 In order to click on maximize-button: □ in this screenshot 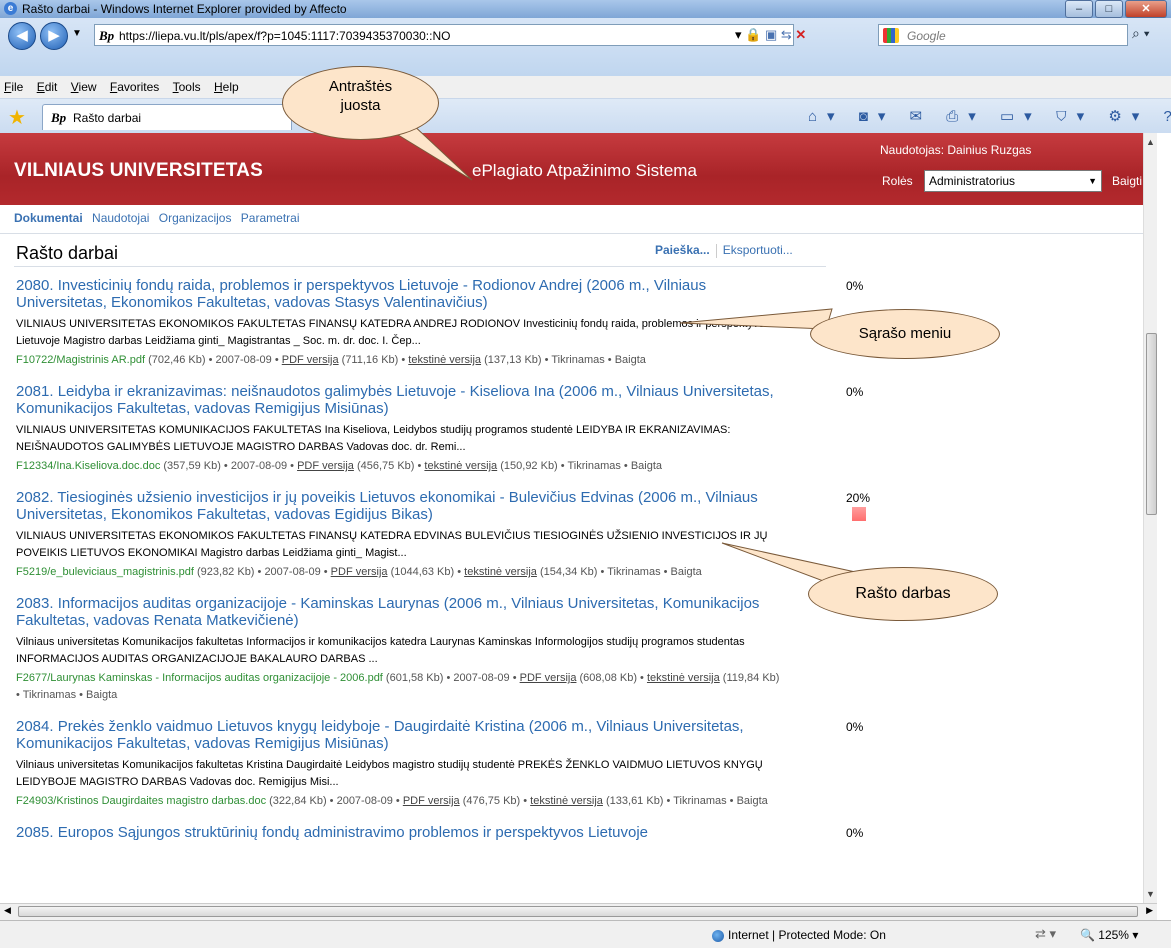, I will do `click(1109, 9)`.